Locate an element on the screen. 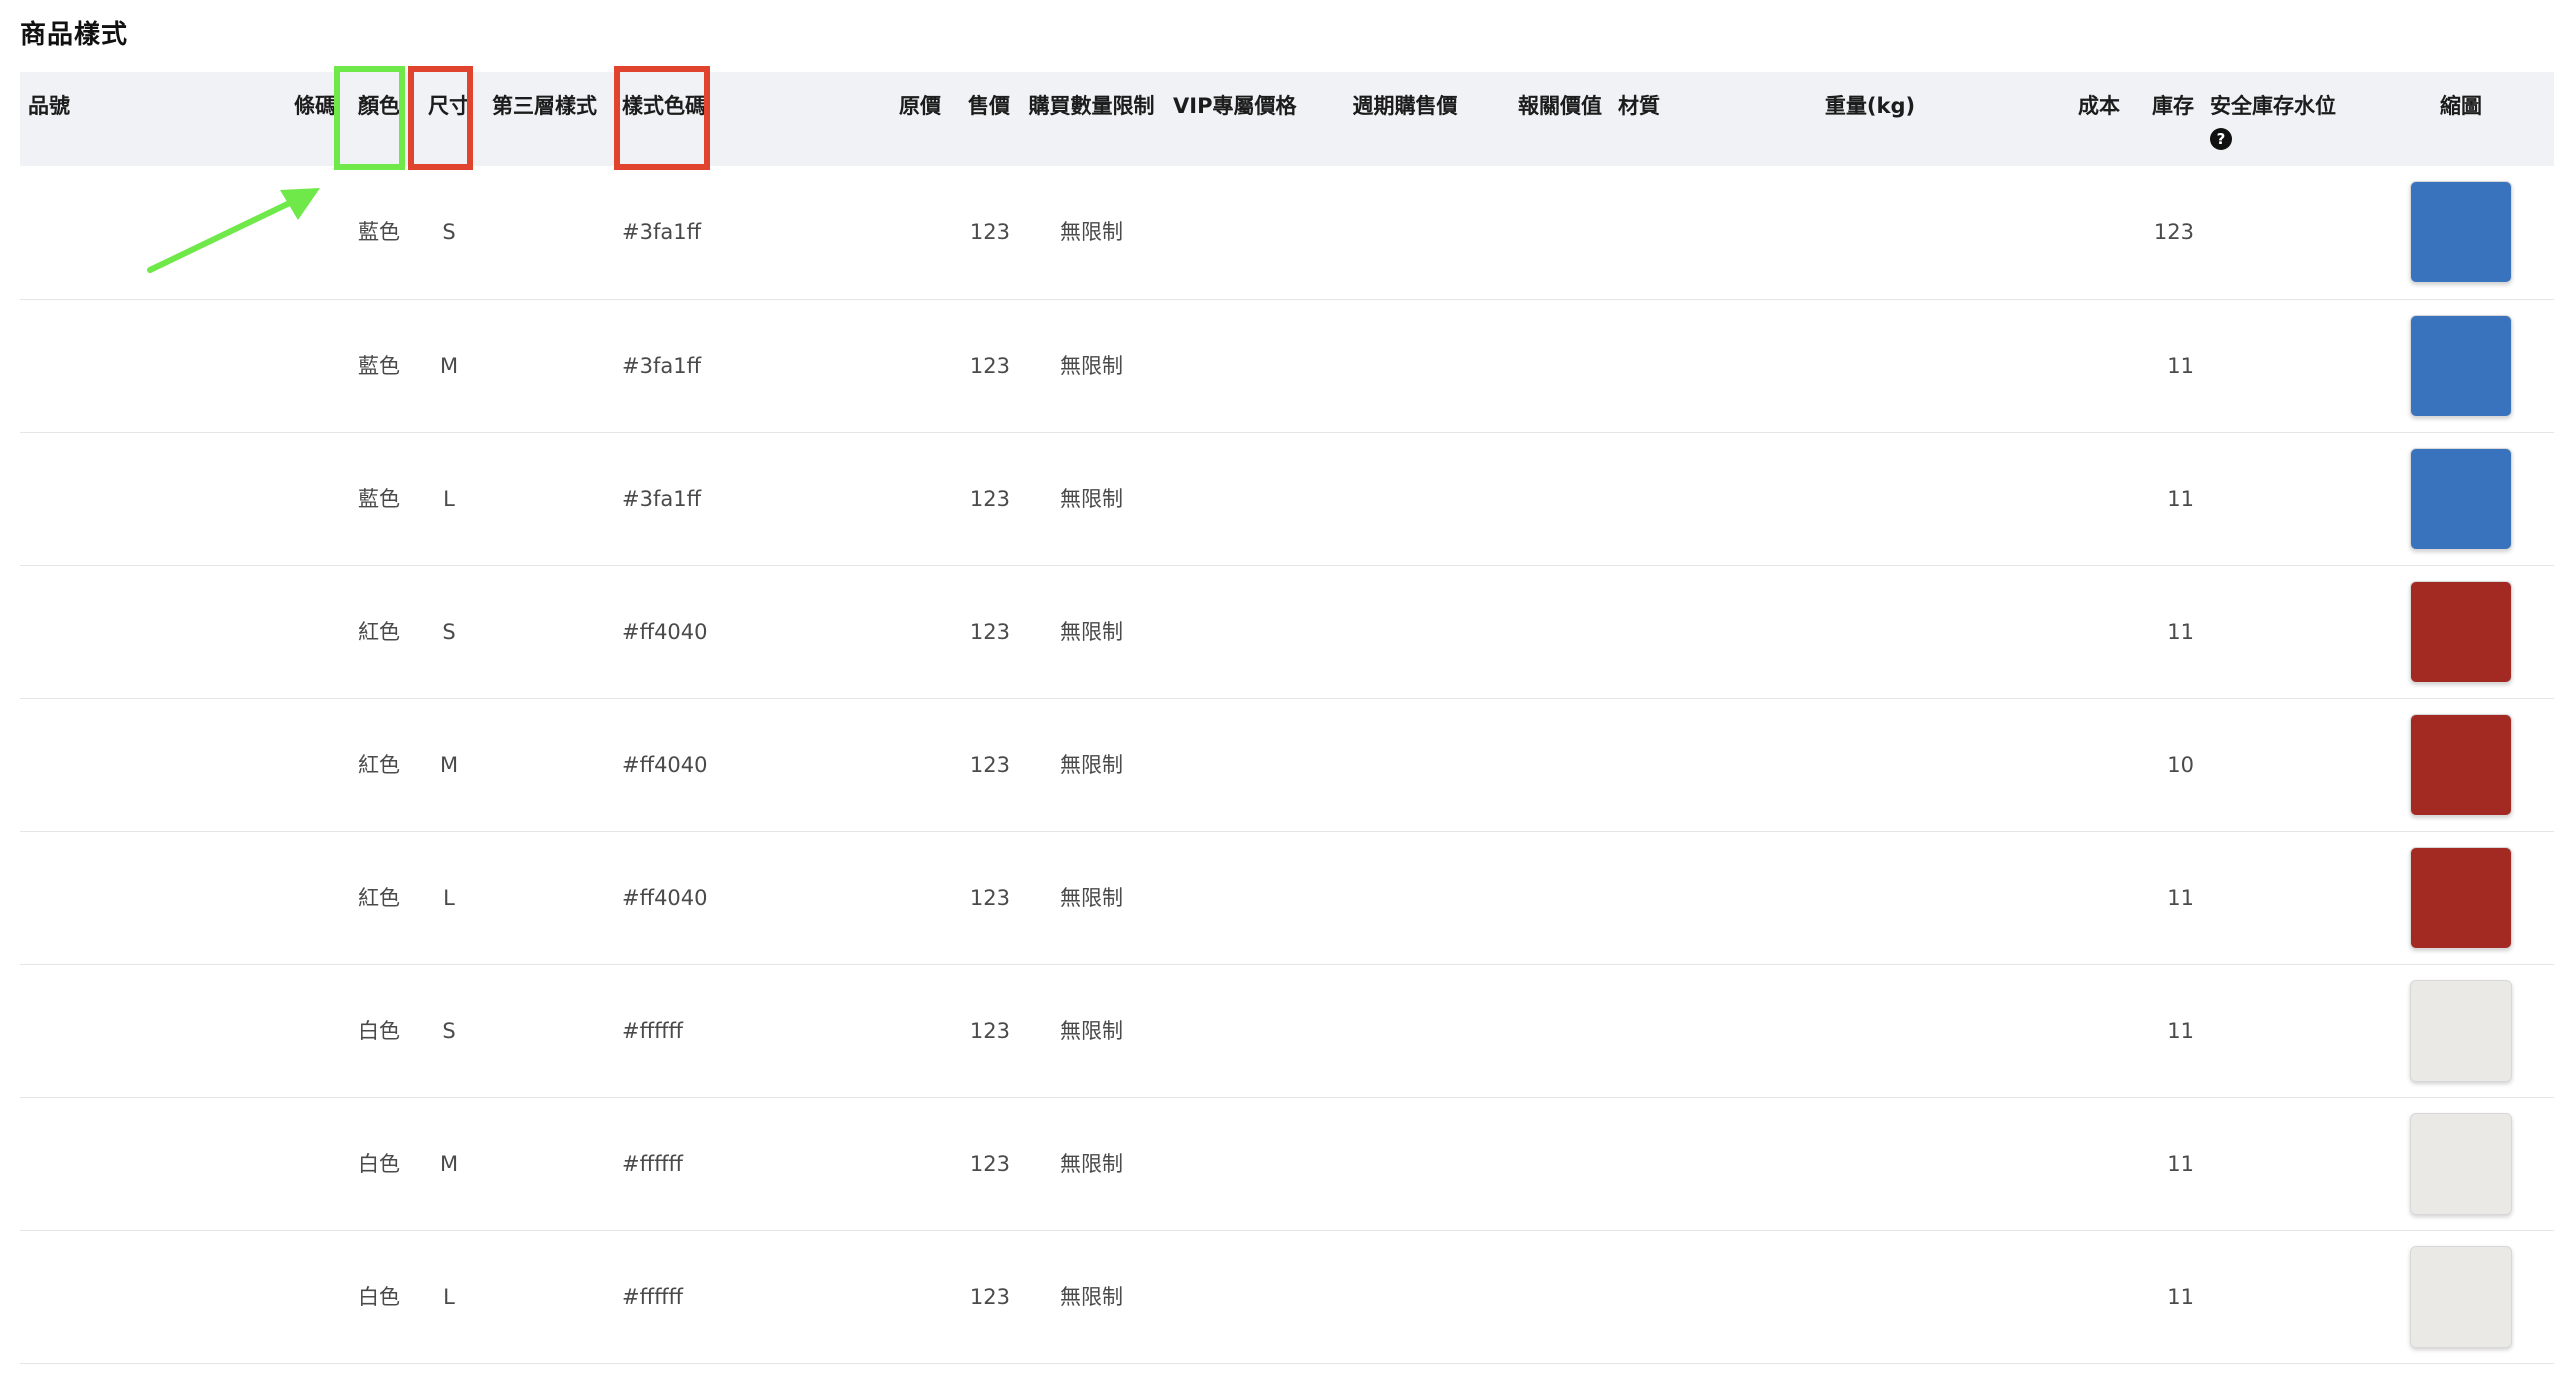 The height and width of the screenshot is (1399, 2560). header-style-color-code: 樣式色碼 is located at coordinates (664, 106).